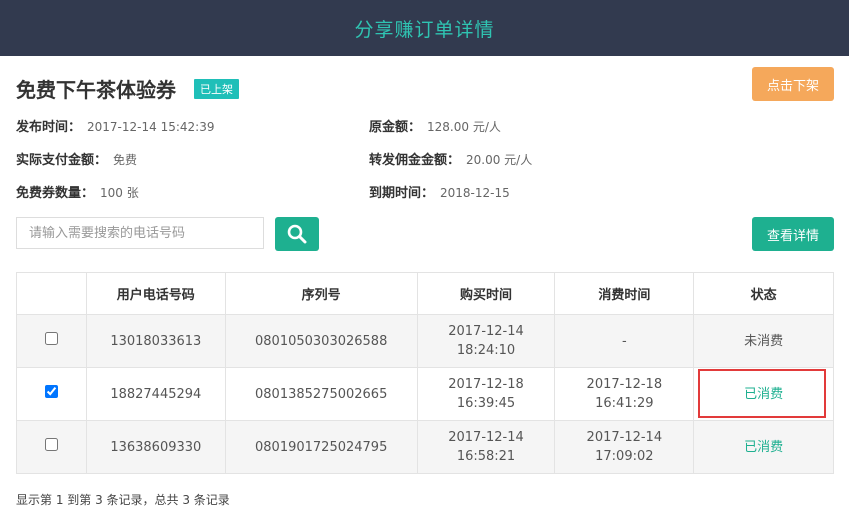 The height and width of the screenshot is (519, 853). What do you see at coordinates (216, 89) in the screenshot?
I see `status-badge: 已上架` at bounding box center [216, 89].